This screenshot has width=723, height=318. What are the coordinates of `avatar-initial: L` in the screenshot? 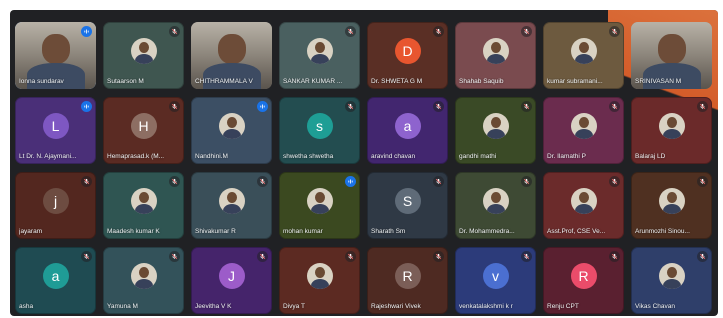 It's located at (55, 126).